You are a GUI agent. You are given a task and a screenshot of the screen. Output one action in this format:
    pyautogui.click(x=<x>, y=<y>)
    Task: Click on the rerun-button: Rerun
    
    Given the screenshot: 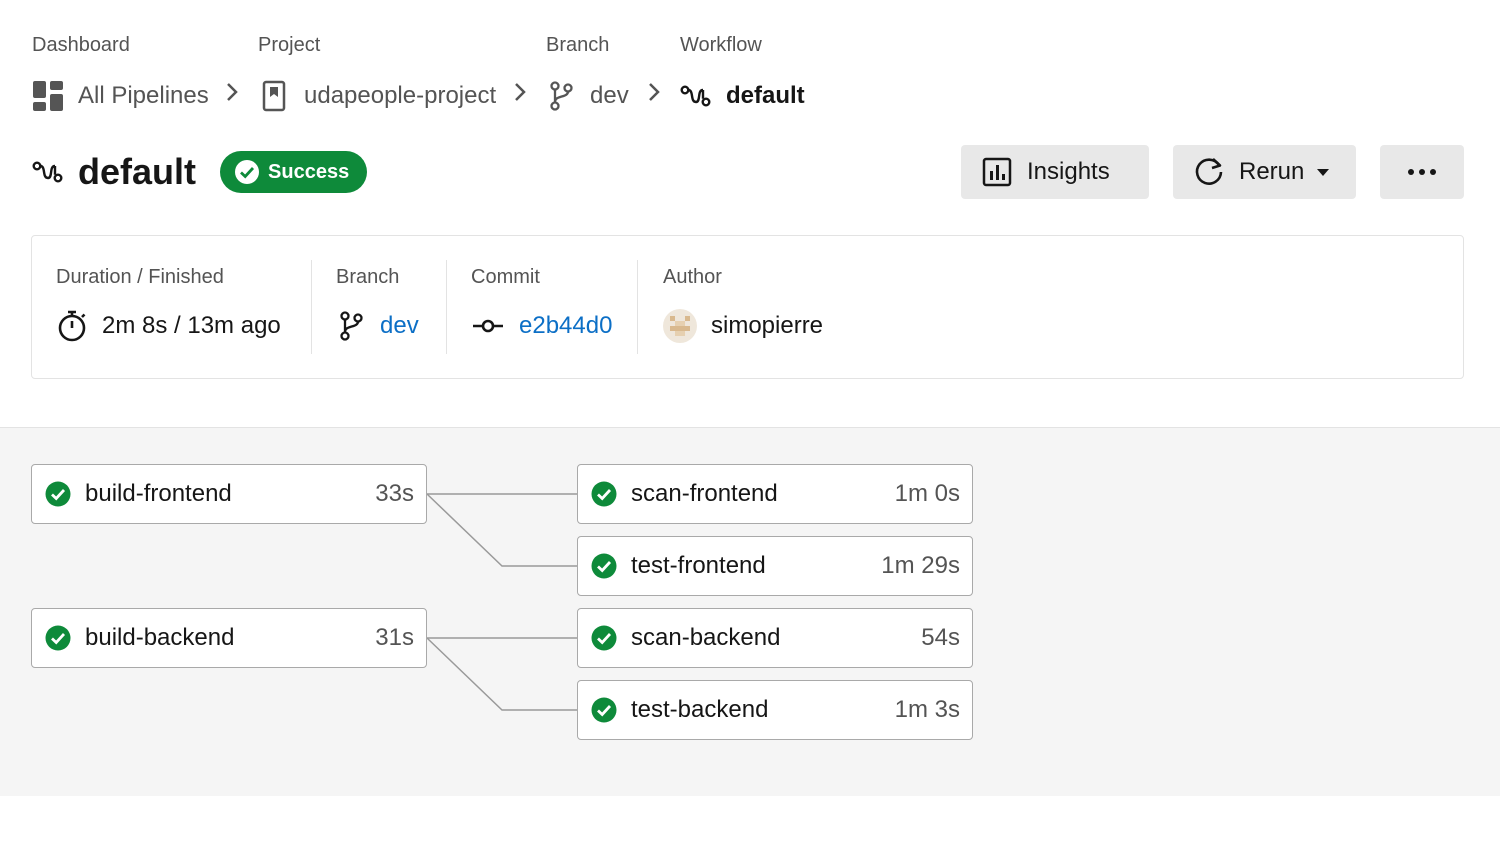 What is the action you would take?
    pyautogui.click(x=1264, y=172)
    